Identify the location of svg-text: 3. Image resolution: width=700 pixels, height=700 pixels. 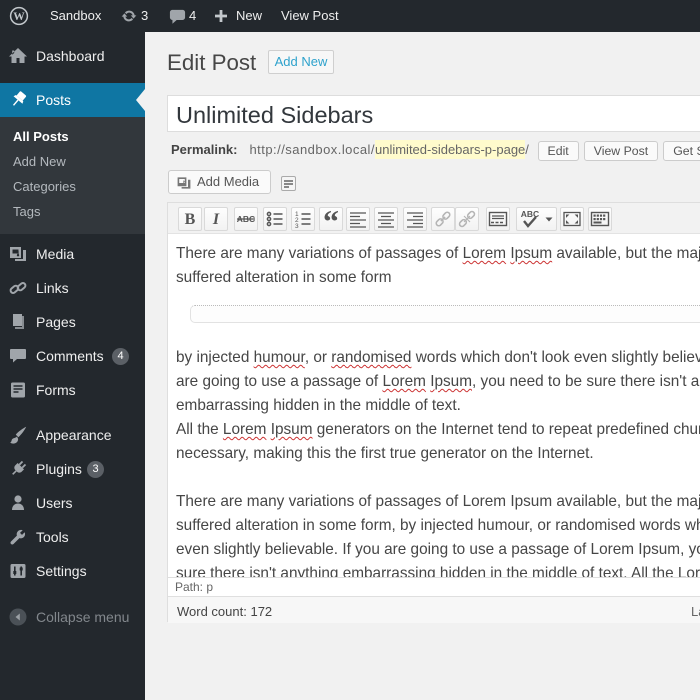
(297, 226).